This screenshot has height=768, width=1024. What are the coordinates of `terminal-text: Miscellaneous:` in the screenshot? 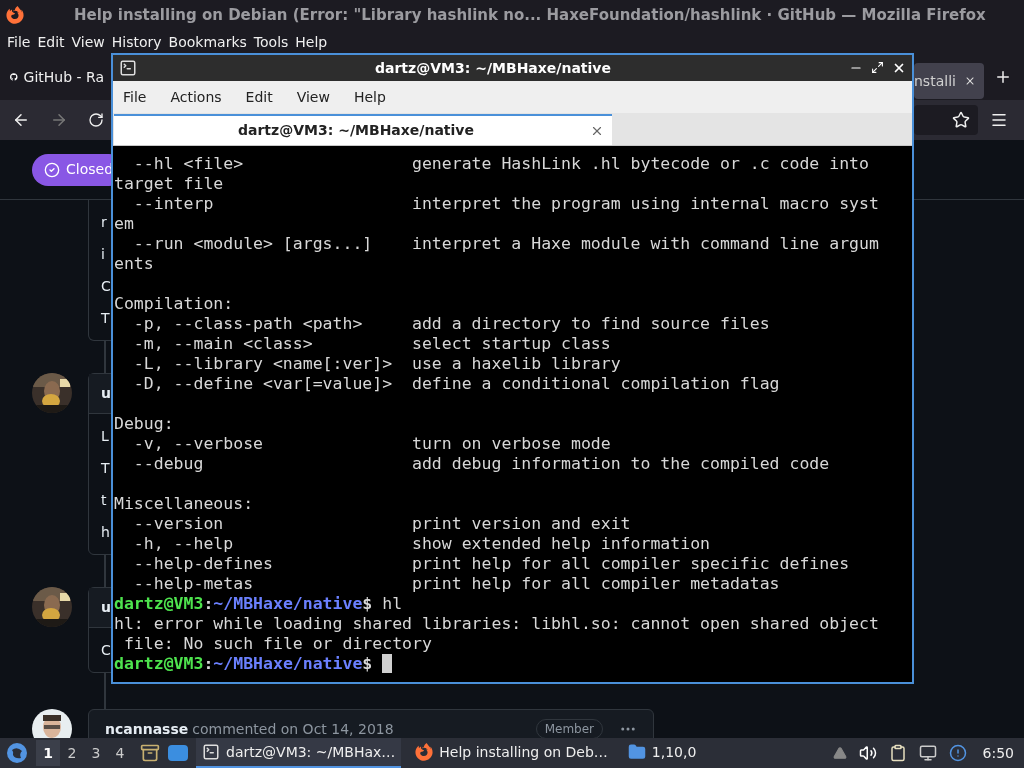 It's located at (184, 503).